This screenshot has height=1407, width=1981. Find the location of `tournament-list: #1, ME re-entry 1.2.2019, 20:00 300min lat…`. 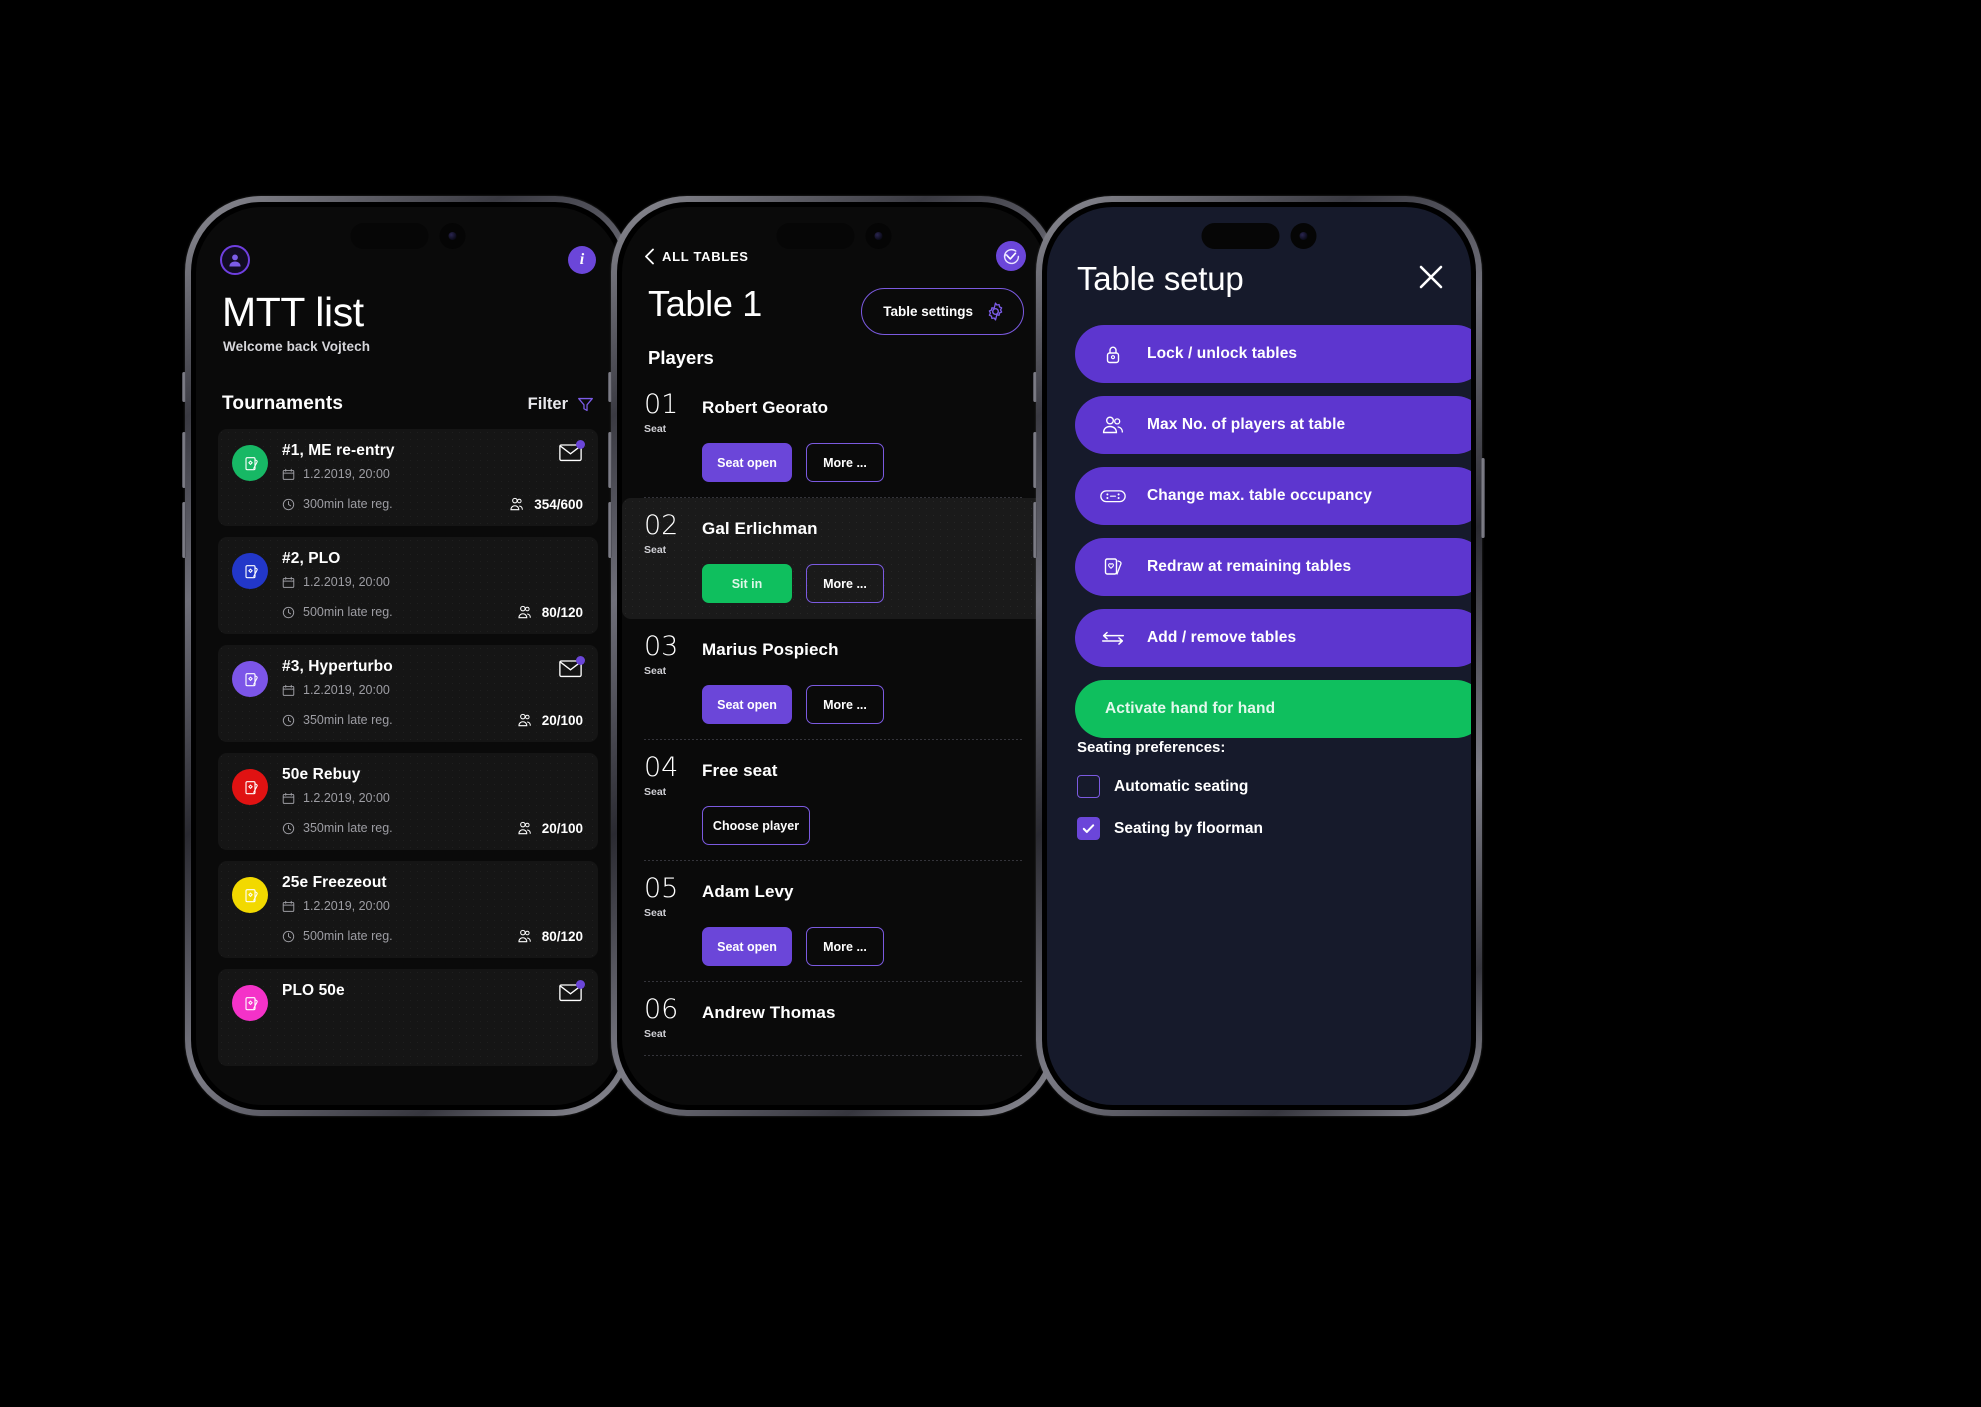

tournament-list: #1, ME re-entry 1.2.2019, 20:00 300min lat… is located at coordinates (408, 767).